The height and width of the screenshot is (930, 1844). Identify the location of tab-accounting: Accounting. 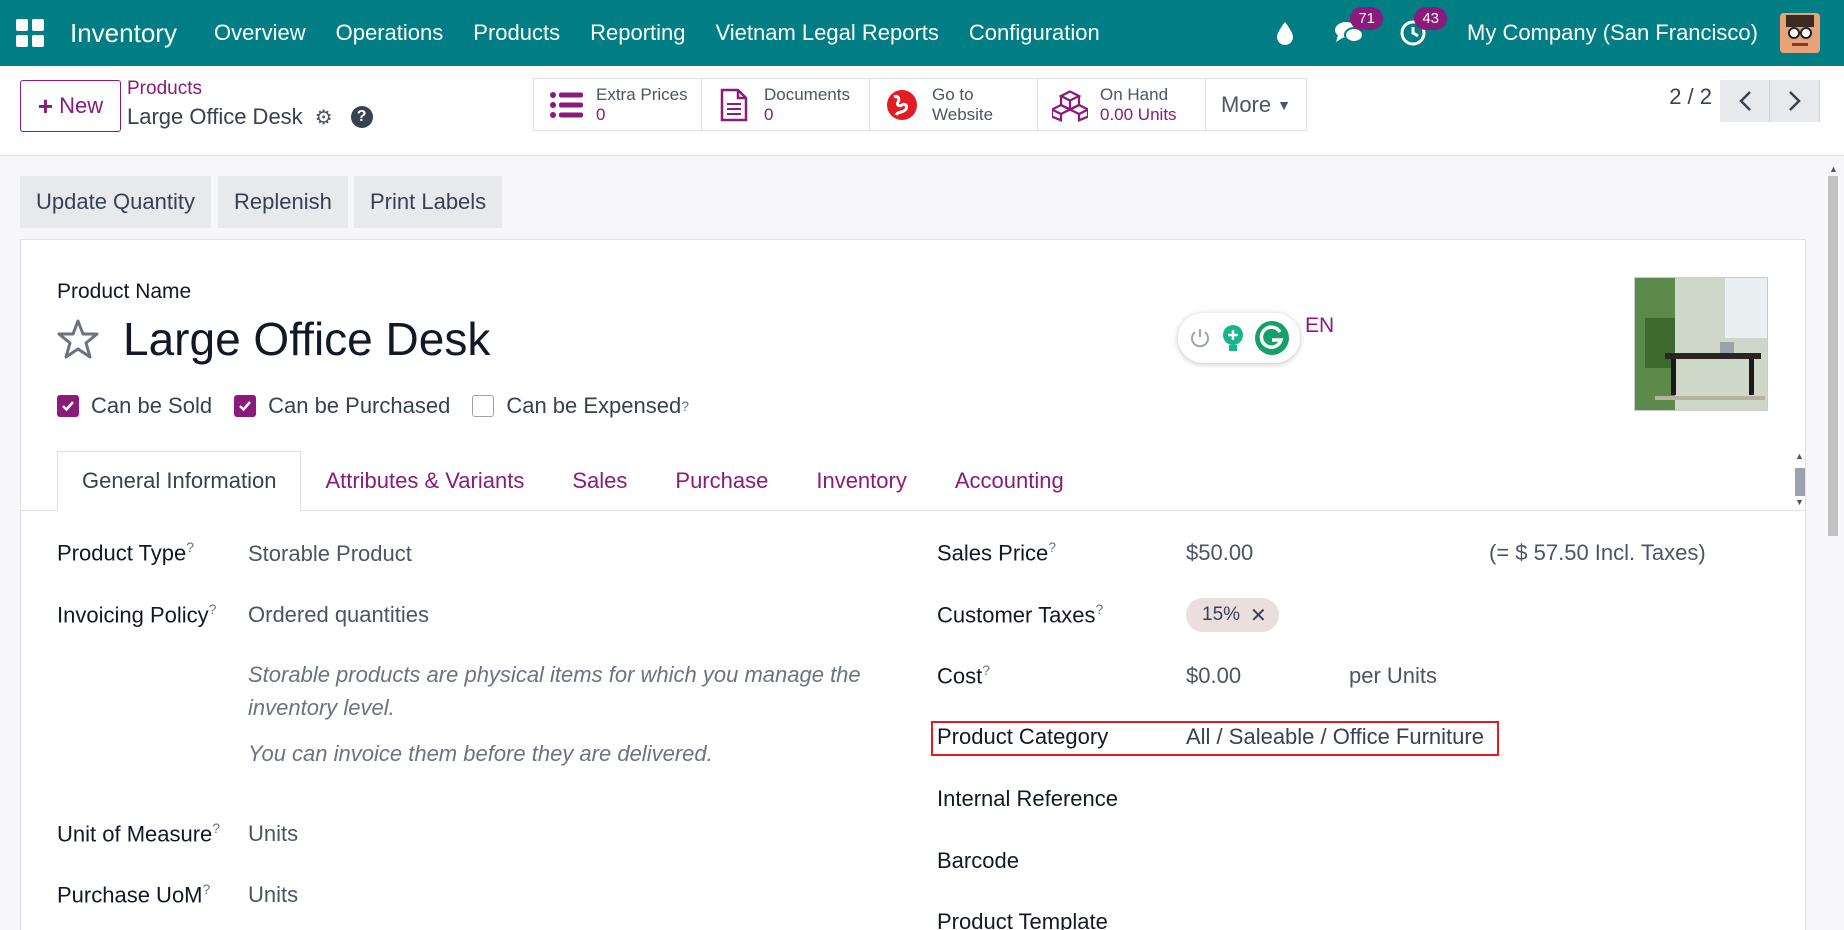
(1009, 481).